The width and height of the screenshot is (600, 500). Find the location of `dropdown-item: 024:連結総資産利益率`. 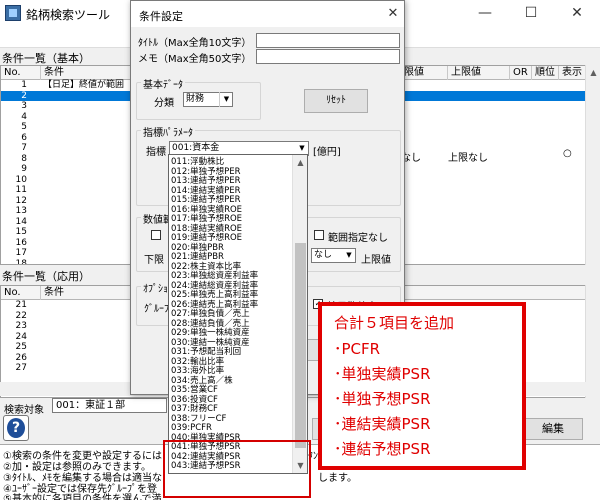

dropdown-item: 024:連結総資産利益率 is located at coordinates (214, 286).